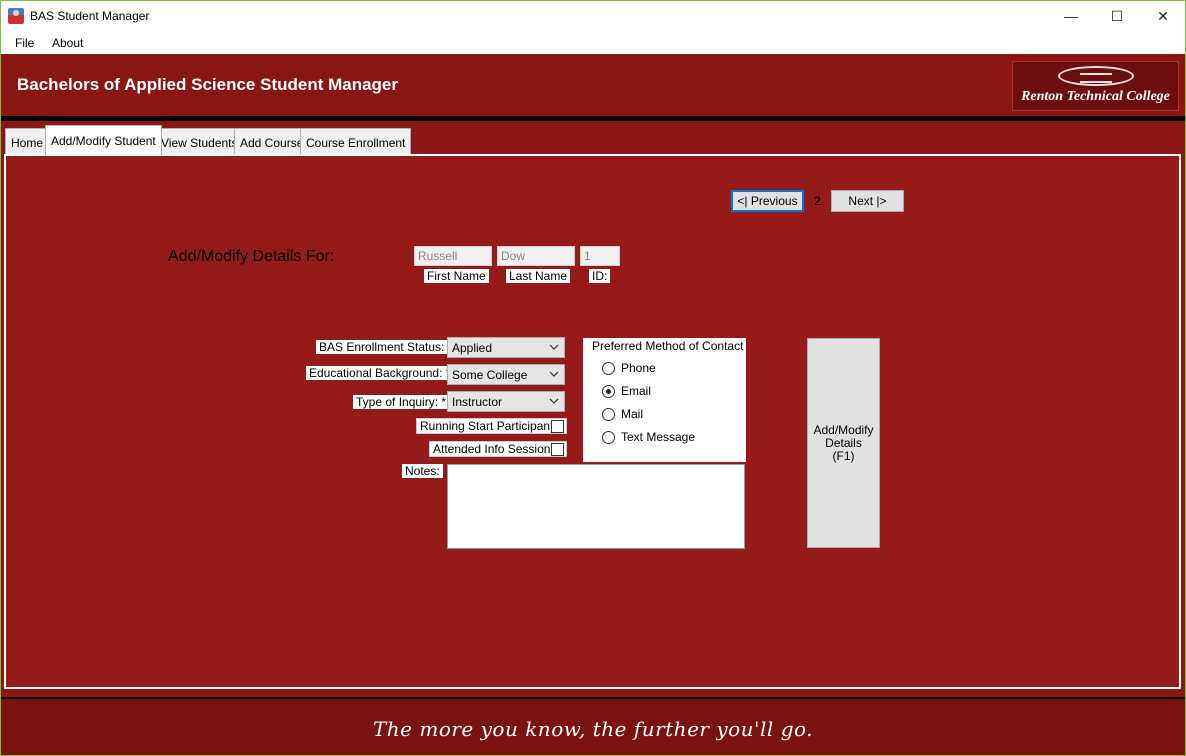 Image resolution: width=1186 pixels, height=756 pixels. I want to click on notes-label: Notes:, so click(422, 471).